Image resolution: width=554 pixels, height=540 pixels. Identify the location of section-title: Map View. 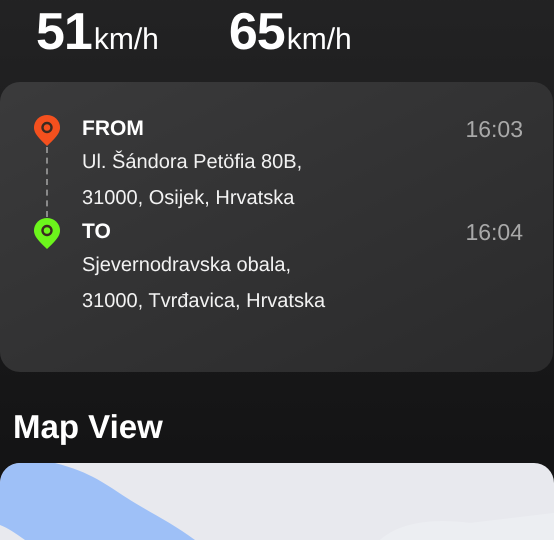
(88, 426).